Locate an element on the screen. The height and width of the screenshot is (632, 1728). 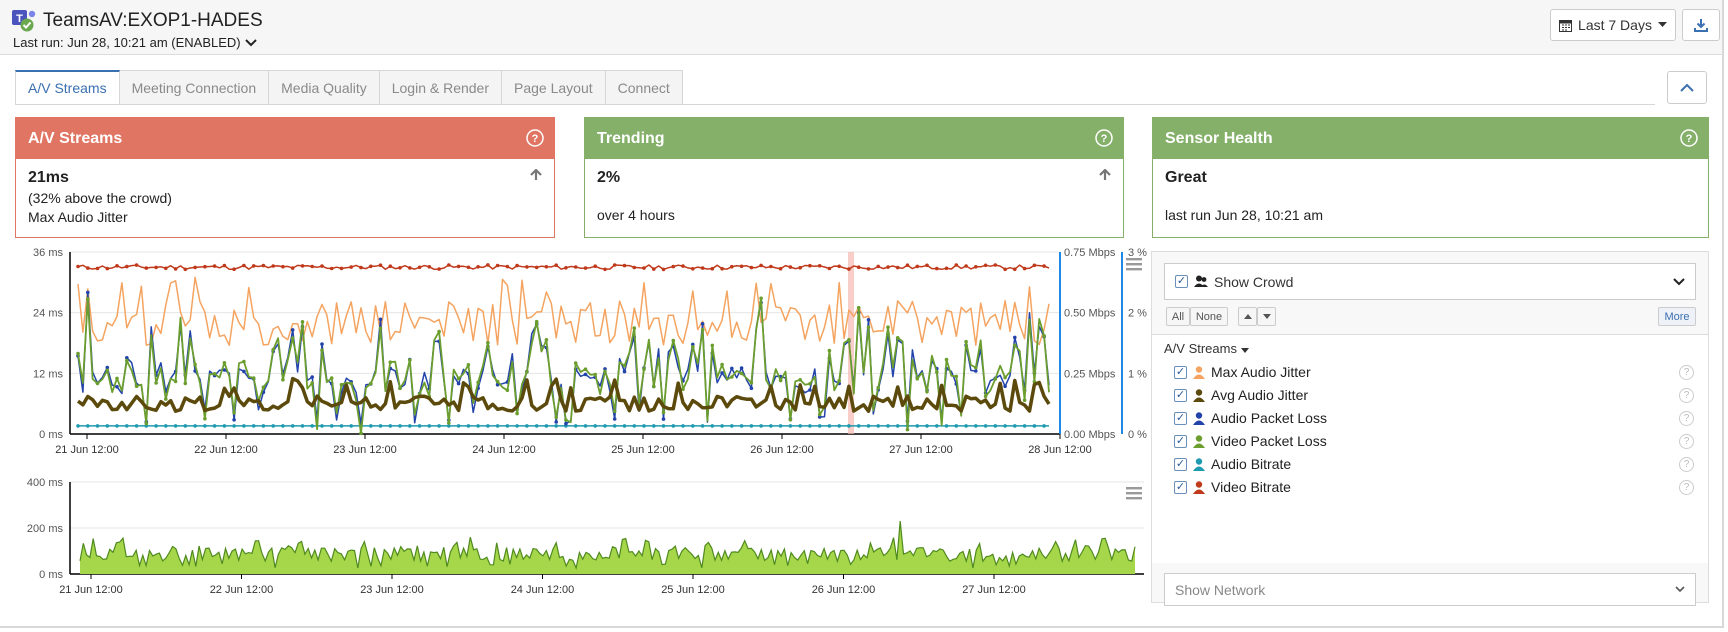
date-range-button: Last 7 Days is located at coordinates (1613, 25).